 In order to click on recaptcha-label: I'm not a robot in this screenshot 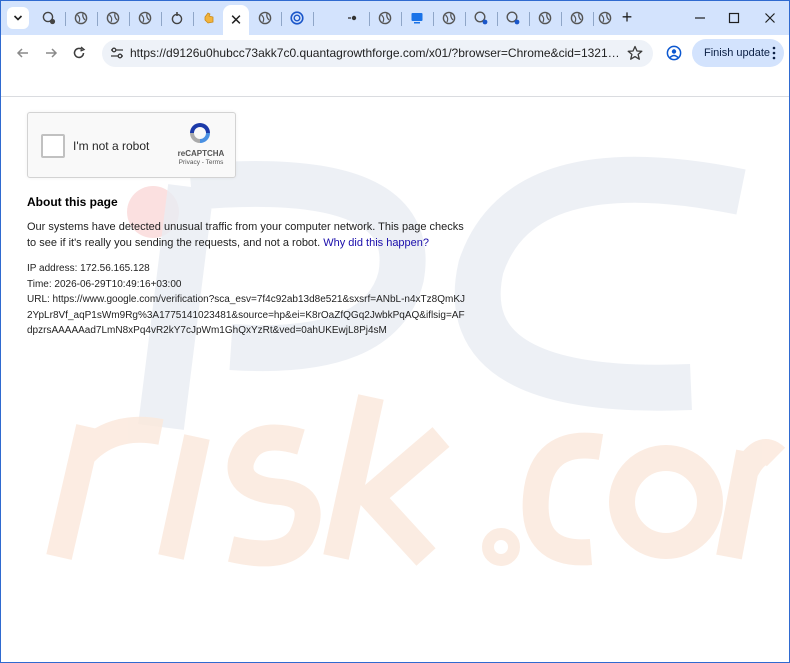, I will do `click(111, 146)`.